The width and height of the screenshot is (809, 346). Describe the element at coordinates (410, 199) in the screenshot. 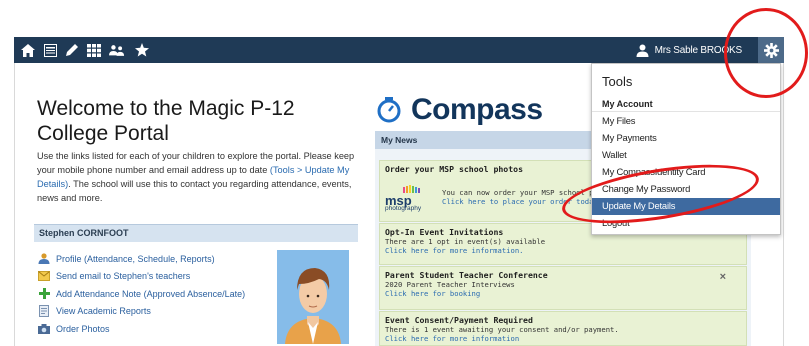

I see `msp-photography-logo: msp photography` at that location.